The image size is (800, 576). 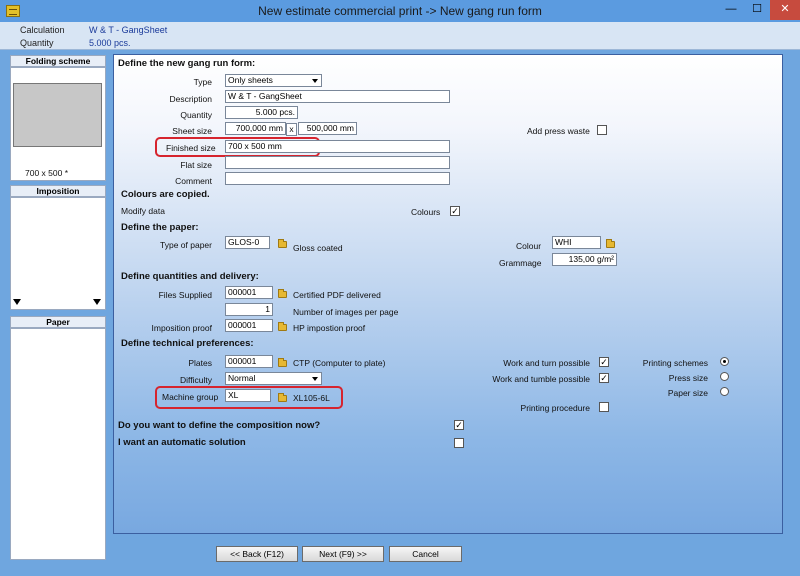 What do you see at coordinates (192, 131) in the screenshot?
I see `sheet-size-label: Sheet size` at bounding box center [192, 131].